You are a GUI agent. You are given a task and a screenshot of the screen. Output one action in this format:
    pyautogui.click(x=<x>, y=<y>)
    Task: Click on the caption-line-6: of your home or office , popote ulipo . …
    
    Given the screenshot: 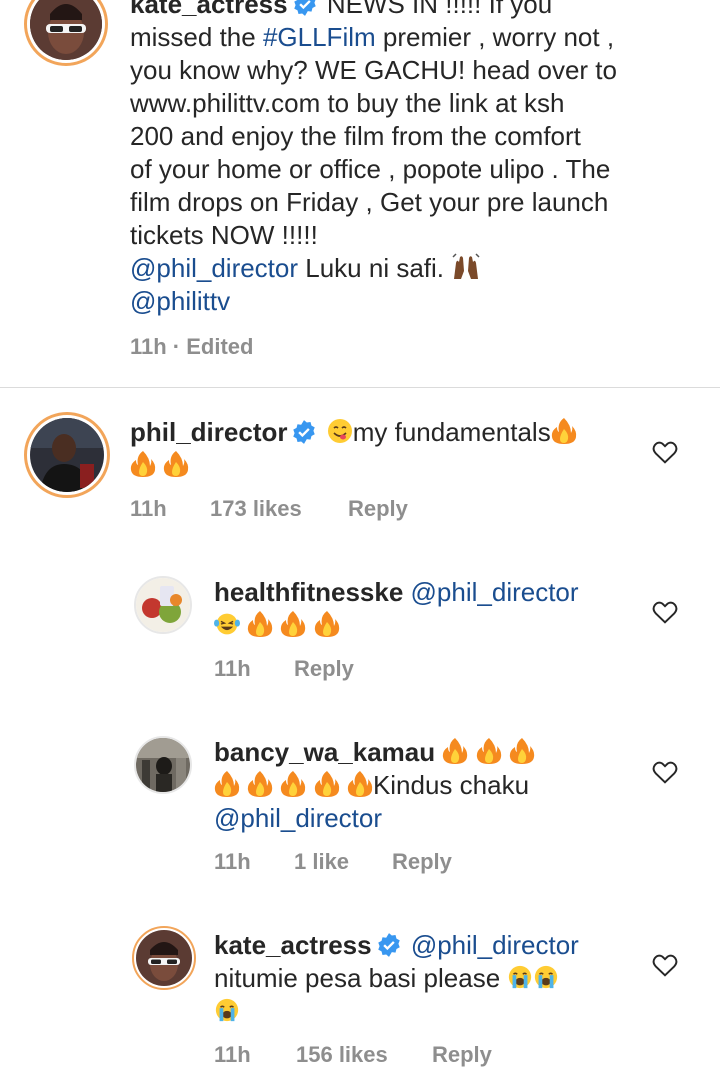 What is the action you would take?
    pyautogui.click(x=370, y=169)
    